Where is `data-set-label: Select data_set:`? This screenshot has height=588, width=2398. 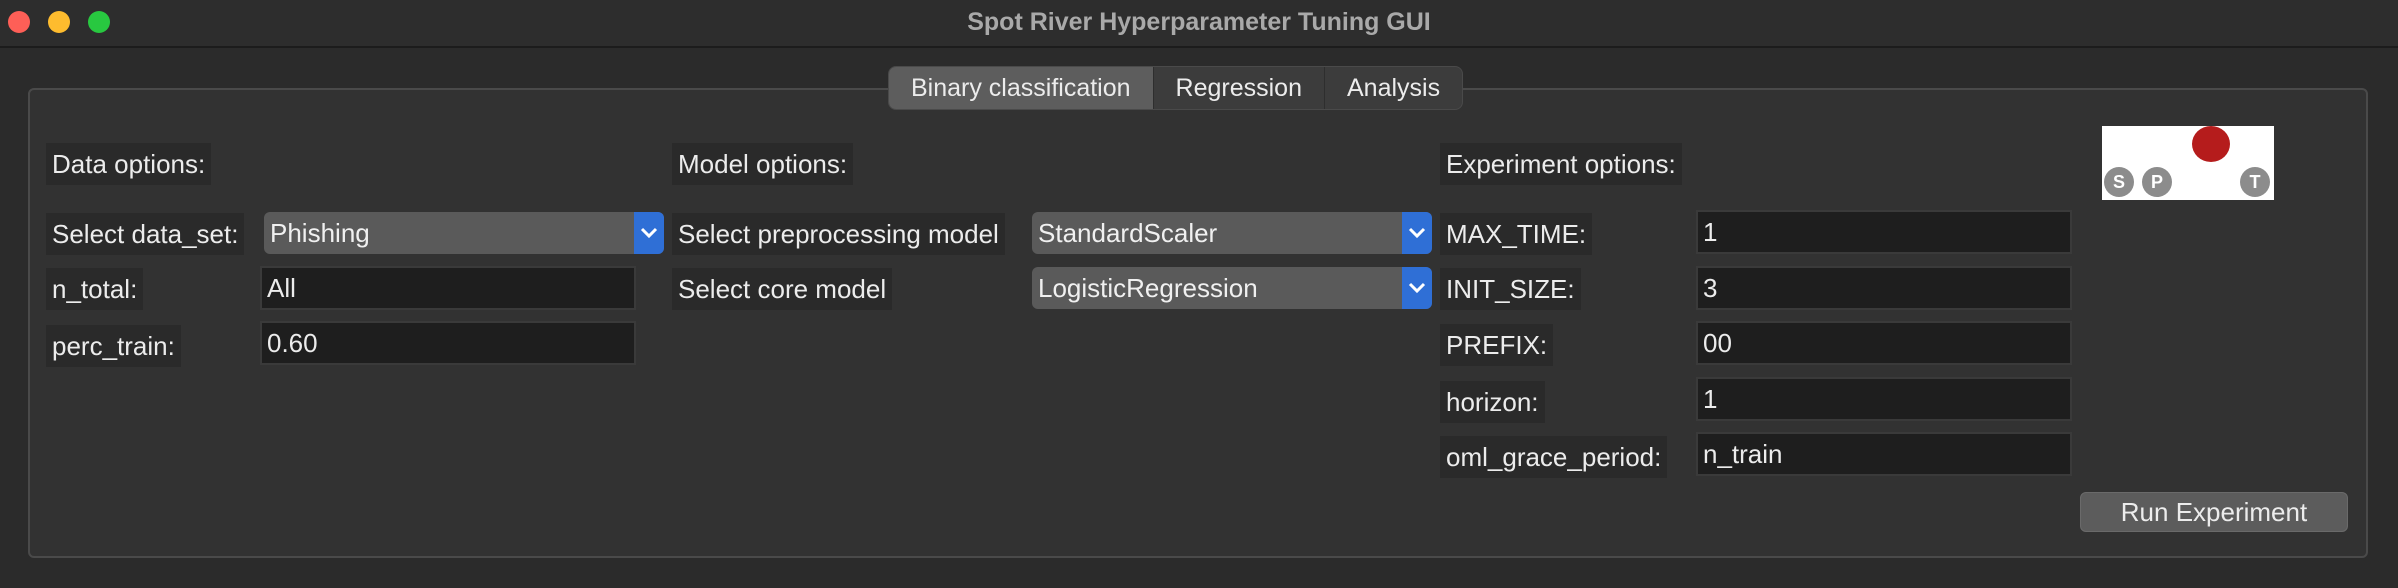
data-set-label: Select data_set: is located at coordinates (145, 234).